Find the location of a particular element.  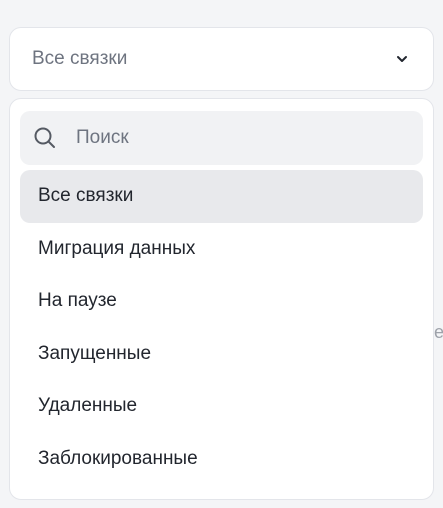

filter-select-value: Все связки is located at coordinates (80, 58).